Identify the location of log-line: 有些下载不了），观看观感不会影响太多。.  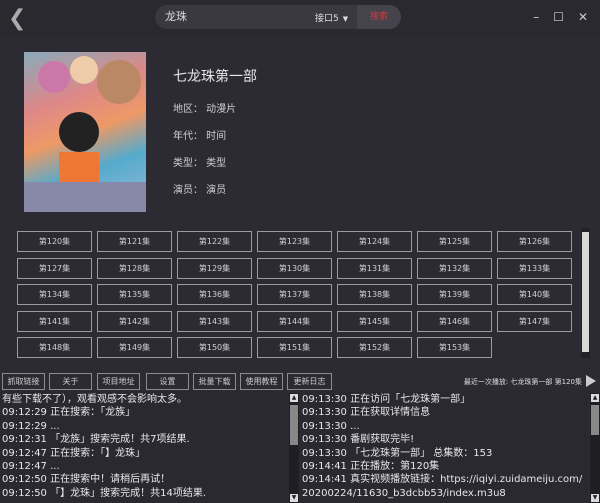
(94, 399).